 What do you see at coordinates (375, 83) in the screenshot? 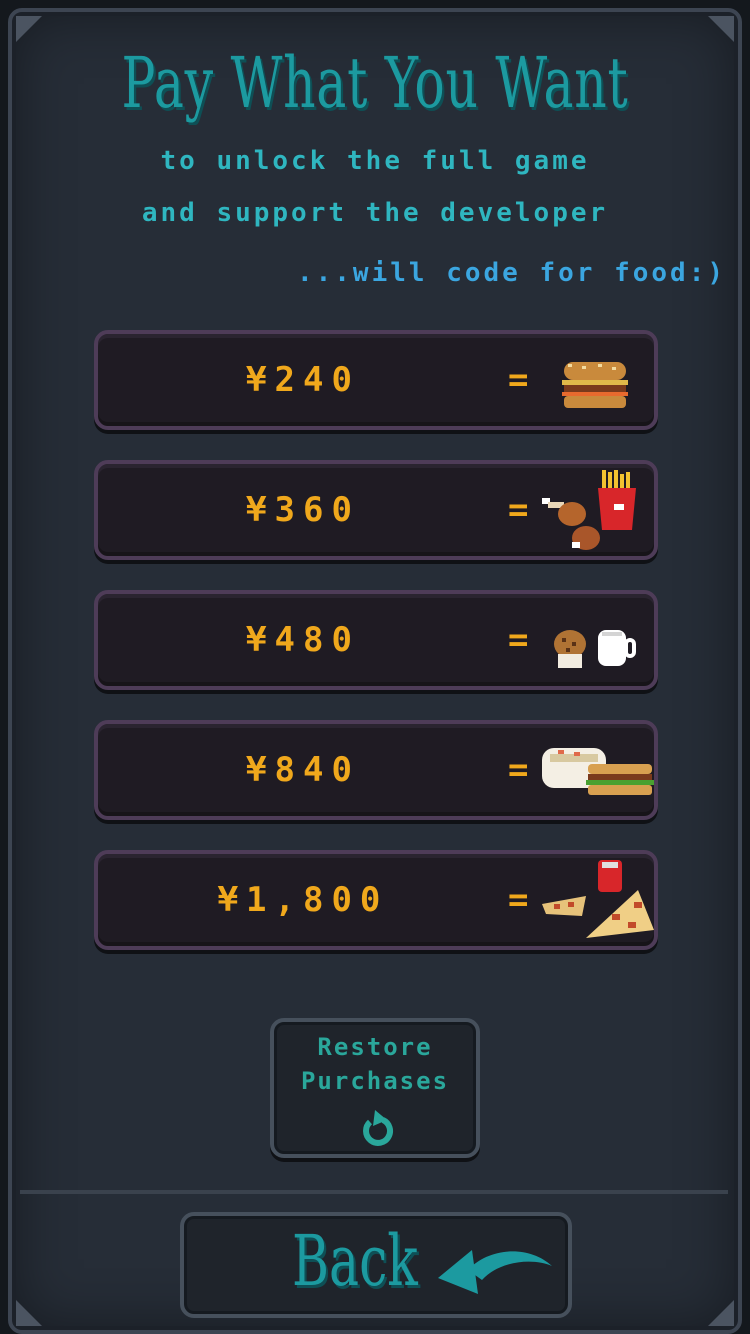
I see `page-title: Pay What You Want` at bounding box center [375, 83].